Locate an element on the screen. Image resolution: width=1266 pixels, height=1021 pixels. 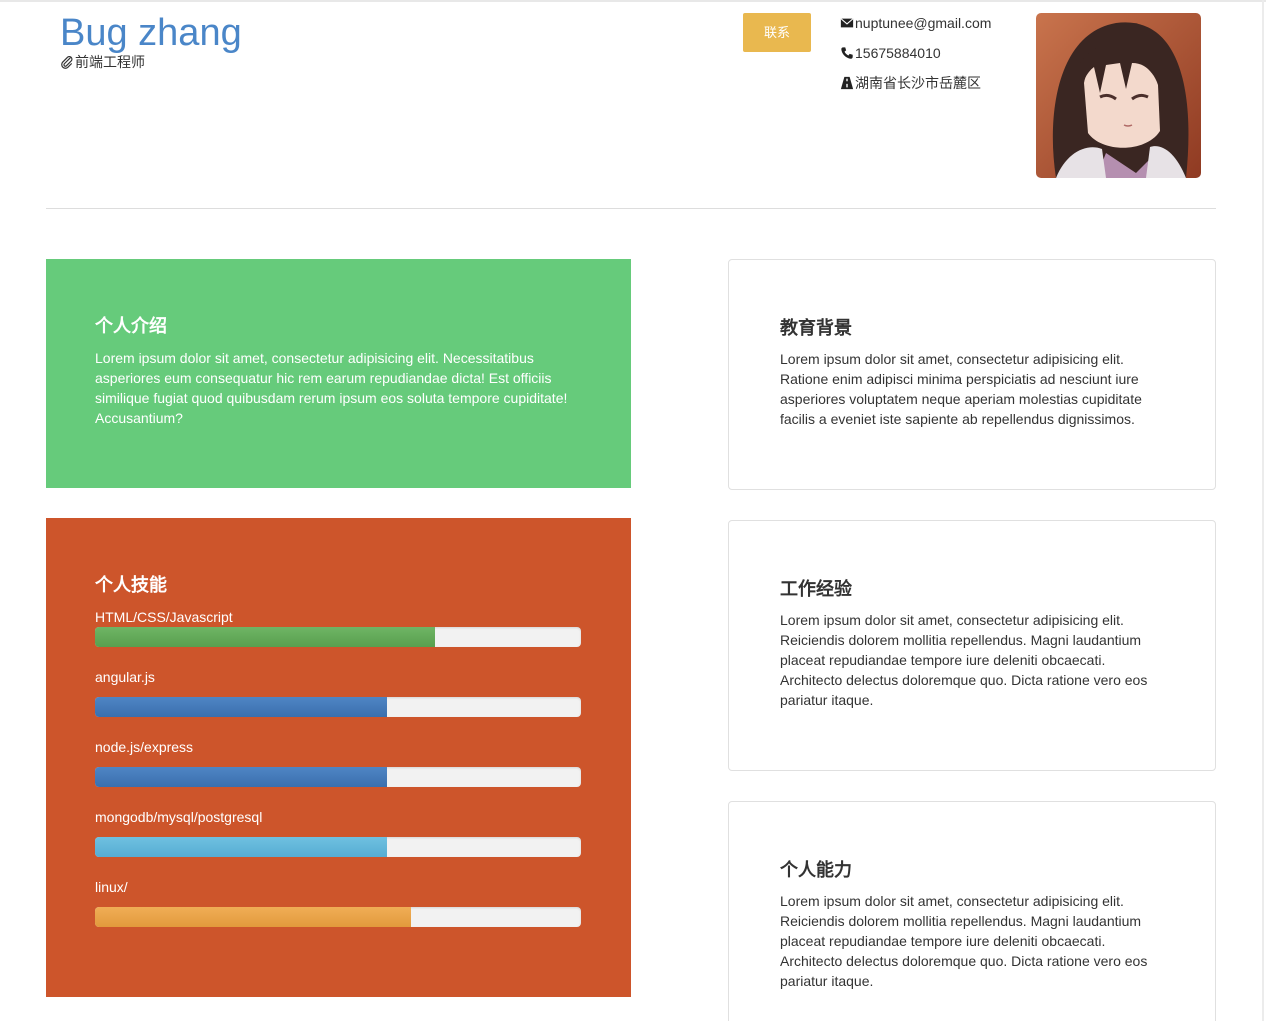
phone-row: 15675884010 is located at coordinates (890, 53).